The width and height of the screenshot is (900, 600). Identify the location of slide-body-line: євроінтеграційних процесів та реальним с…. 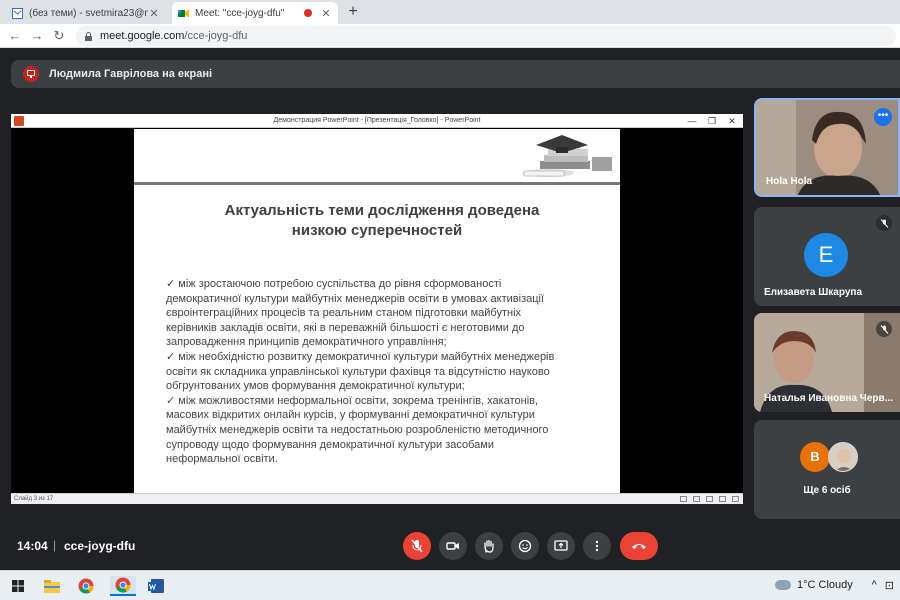
(344, 313).